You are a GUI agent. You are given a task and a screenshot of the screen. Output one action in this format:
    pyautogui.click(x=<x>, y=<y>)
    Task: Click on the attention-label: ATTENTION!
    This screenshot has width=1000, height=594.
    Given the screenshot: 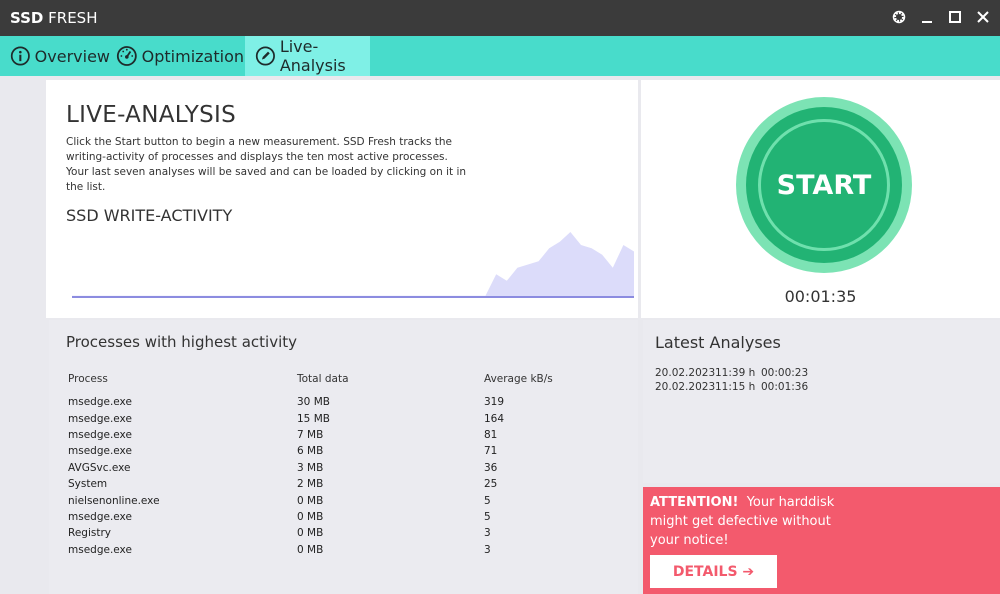 What is the action you would take?
    pyautogui.click(x=694, y=502)
    